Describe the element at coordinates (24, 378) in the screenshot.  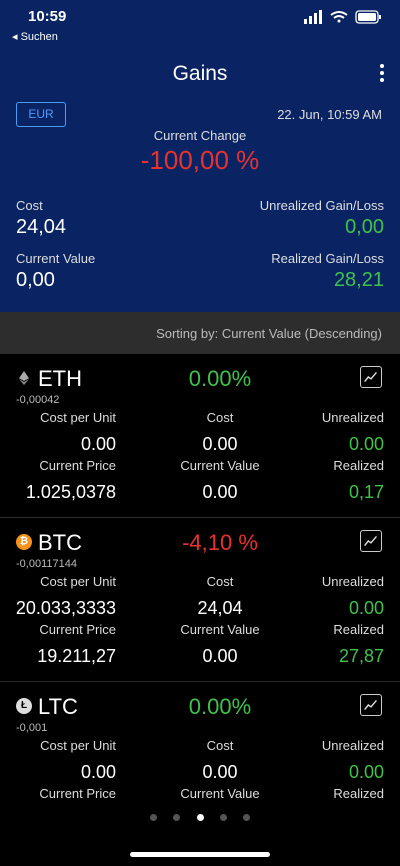
I see `ethereum-icon` at that location.